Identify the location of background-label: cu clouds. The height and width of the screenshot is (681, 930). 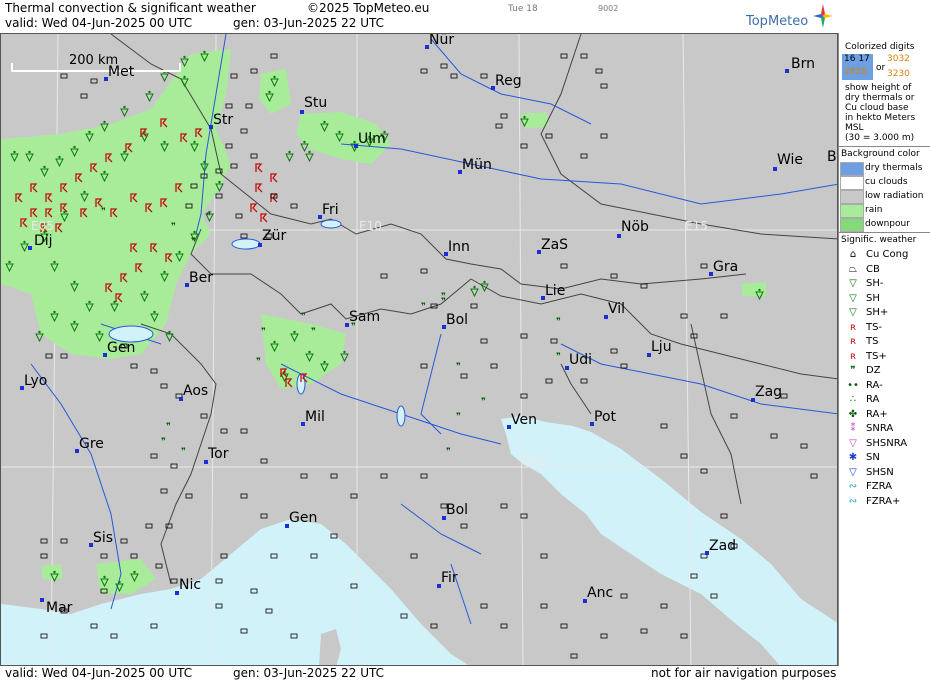
(886, 182).